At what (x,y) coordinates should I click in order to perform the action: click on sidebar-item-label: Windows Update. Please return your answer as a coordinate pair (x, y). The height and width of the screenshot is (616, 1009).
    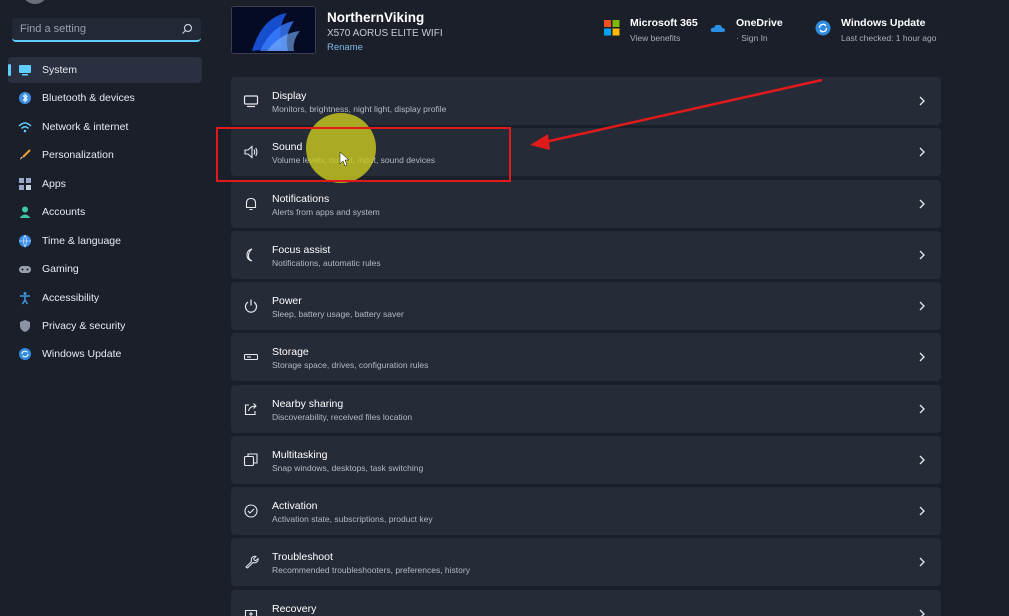
    Looking at the image, I should click on (82, 354).